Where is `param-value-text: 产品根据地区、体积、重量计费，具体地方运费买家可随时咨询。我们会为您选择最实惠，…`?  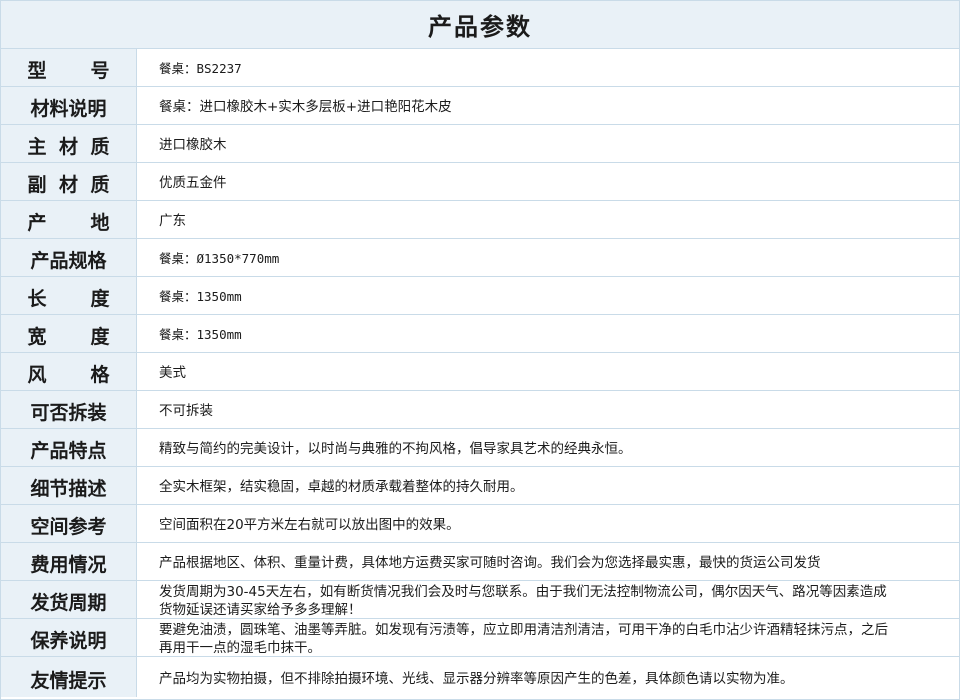 param-value-text: 产品根据地区、体积、重量计费，具体地方运费买家可随时咨询。我们会为您选择最实惠，… is located at coordinates (490, 563).